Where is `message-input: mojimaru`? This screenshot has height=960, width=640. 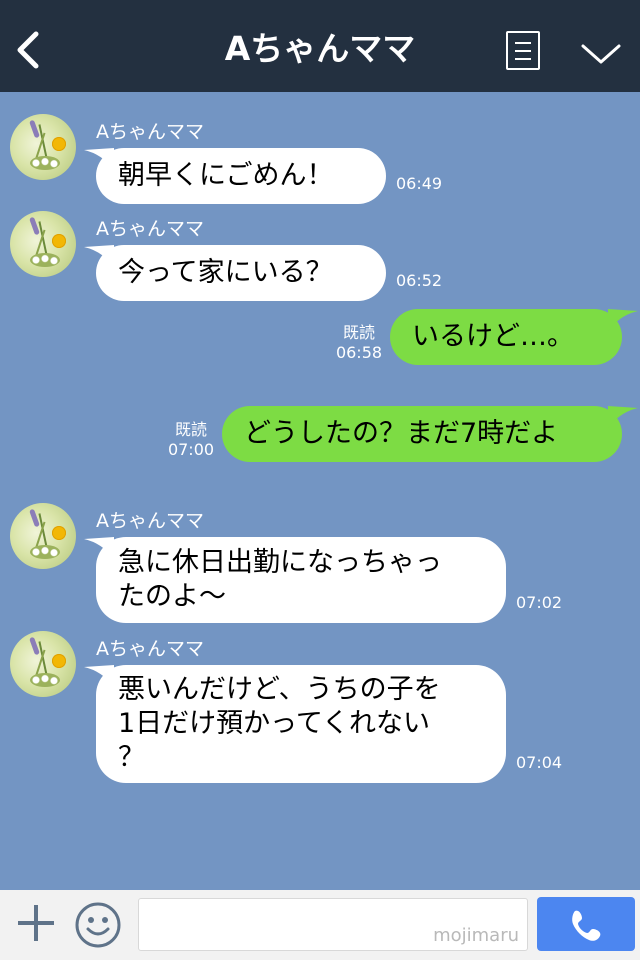 message-input: mojimaru is located at coordinates (333, 924).